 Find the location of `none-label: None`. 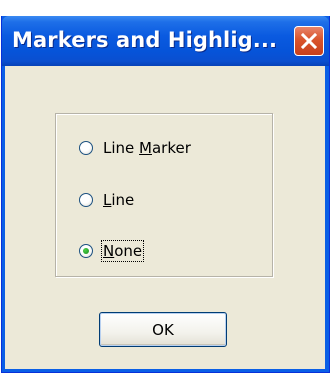

none-label: None is located at coordinates (122, 251).